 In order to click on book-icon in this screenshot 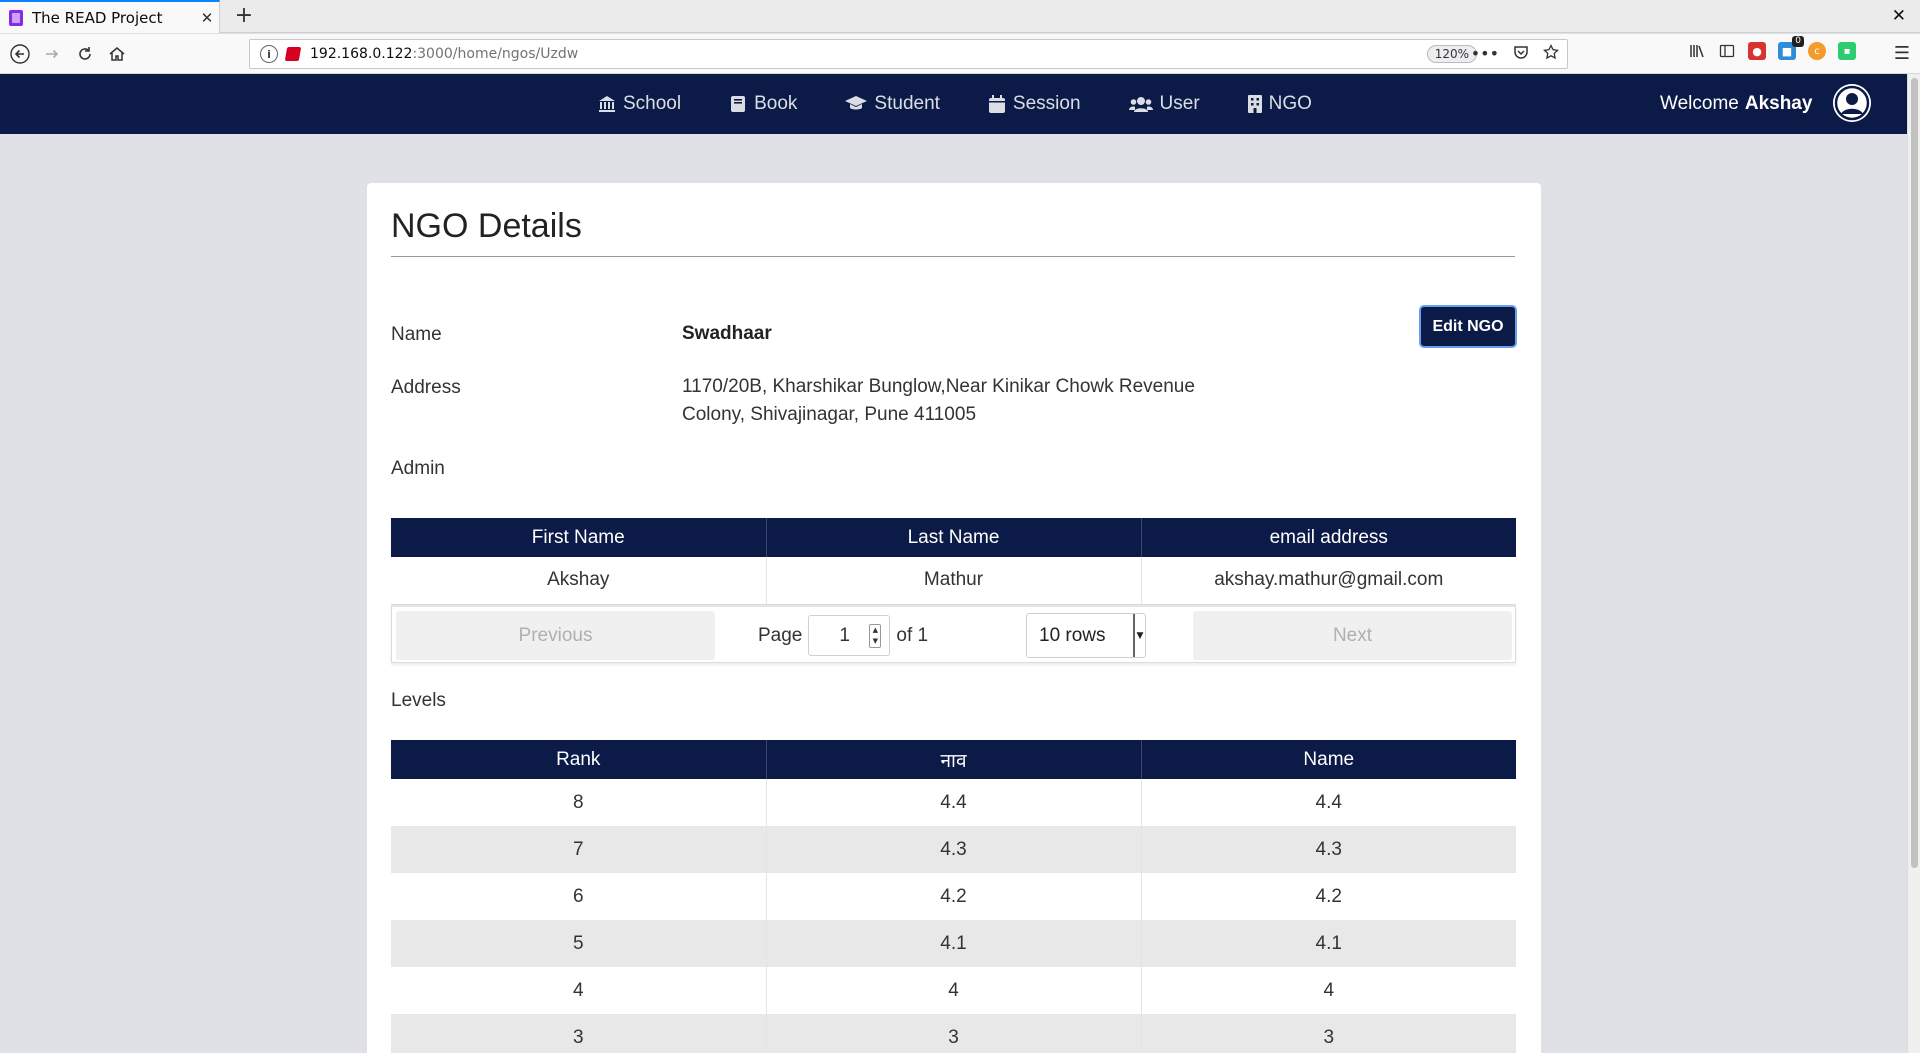, I will do `click(738, 104)`.